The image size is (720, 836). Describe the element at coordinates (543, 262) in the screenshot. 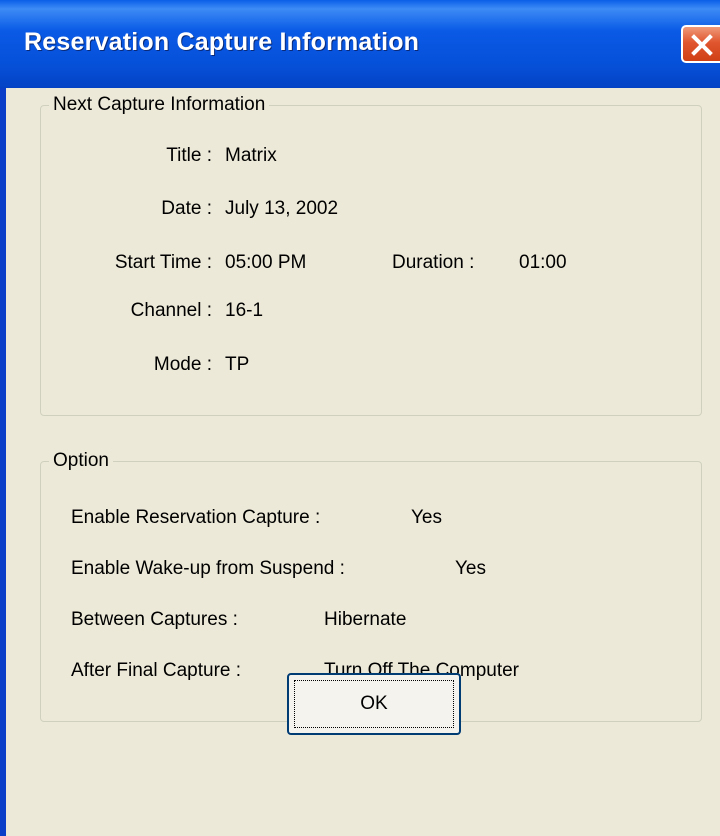

I see `duration-value: 01:00` at that location.